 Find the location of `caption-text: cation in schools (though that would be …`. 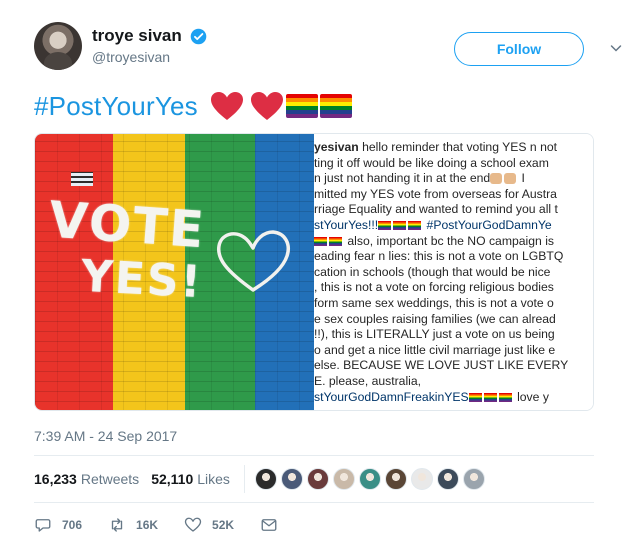

caption-text: cation in schools (though that would be … is located at coordinates (432, 271).